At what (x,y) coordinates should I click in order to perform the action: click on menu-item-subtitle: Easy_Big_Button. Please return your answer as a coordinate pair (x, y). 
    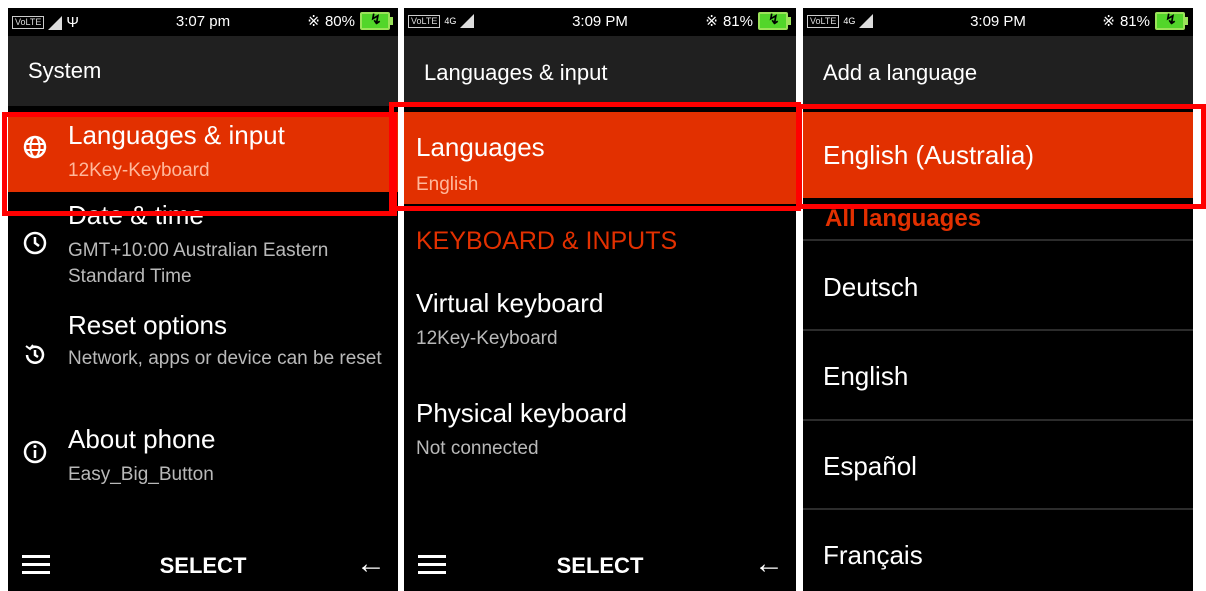
    Looking at the image, I should click on (141, 474).